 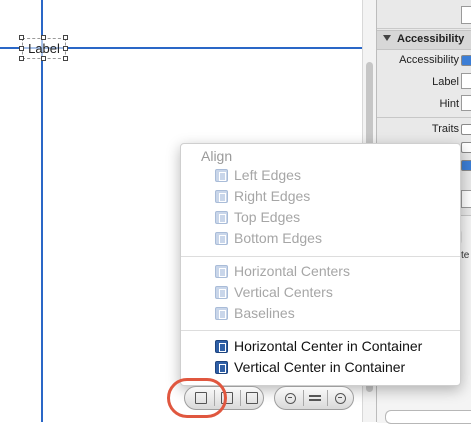 I want to click on resize-handle-top, so click(x=43, y=37).